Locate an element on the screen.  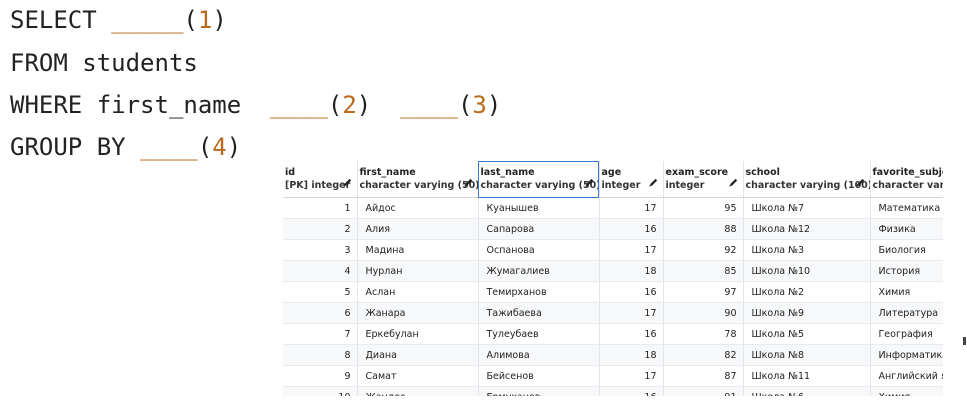
cell-favorite-subject: Английский язык is located at coordinates (906, 376).